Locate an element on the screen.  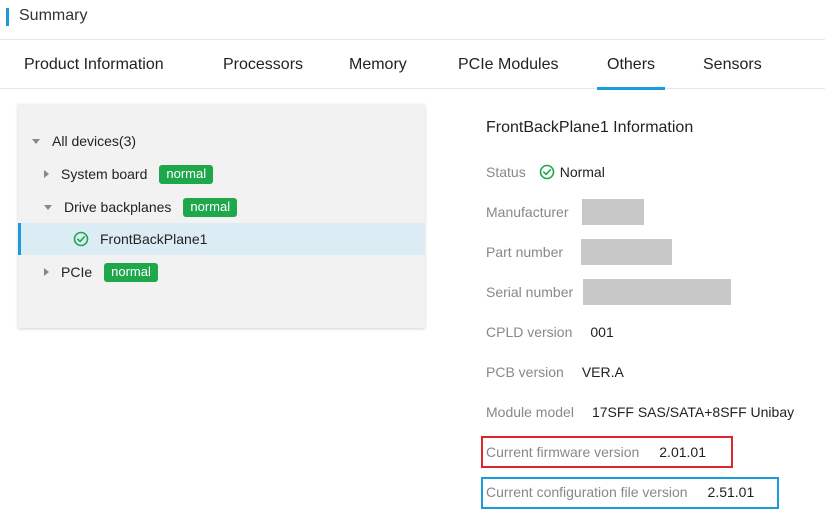
tab-pcie-modules: PCIe Modules is located at coordinates (508, 65).